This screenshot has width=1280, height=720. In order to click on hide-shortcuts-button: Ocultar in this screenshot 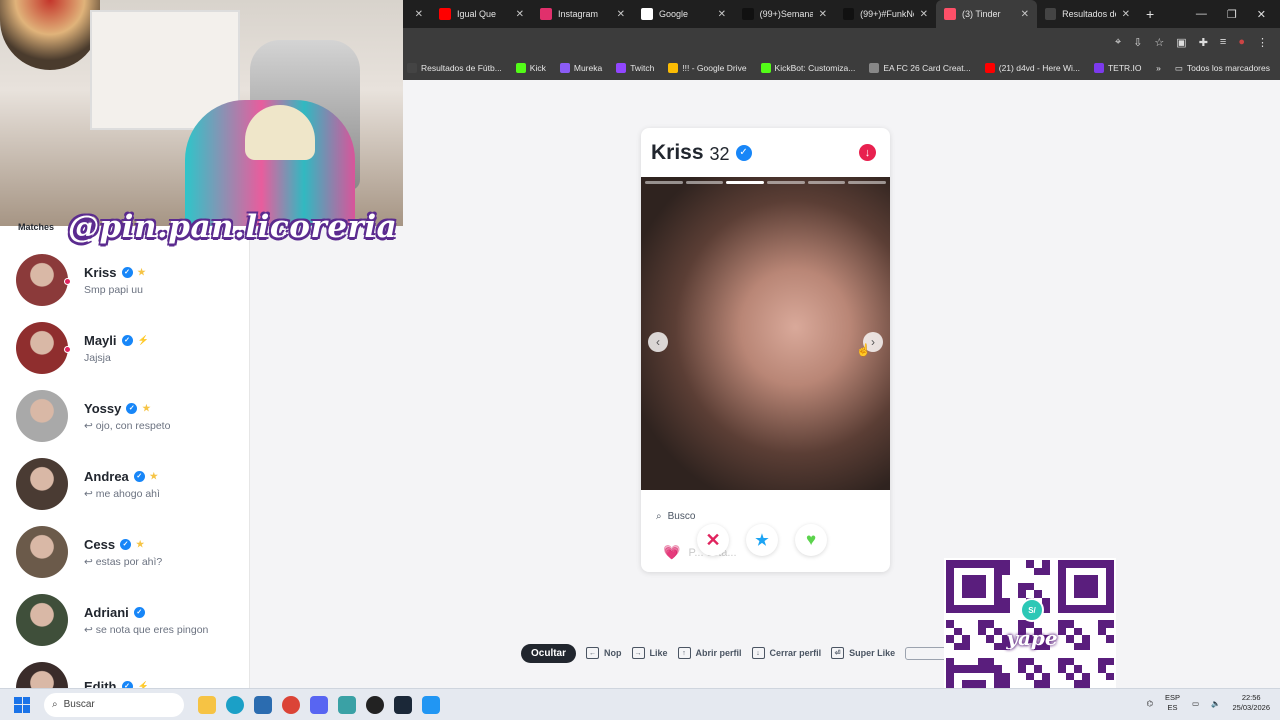, I will do `click(549, 653)`.